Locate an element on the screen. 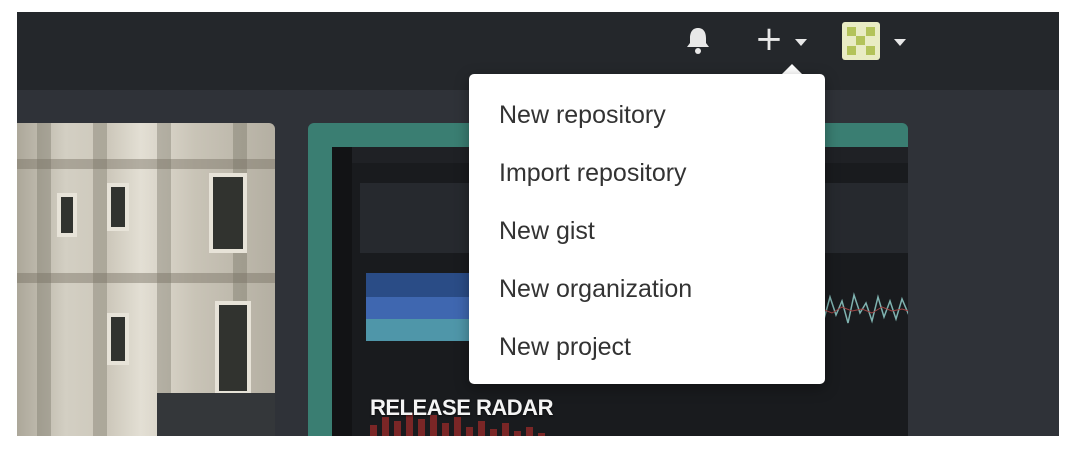 Image resolution: width=1070 pixels, height=454 pixels. card-title: RELEASE RADAR is located at coordinates (461, 407).